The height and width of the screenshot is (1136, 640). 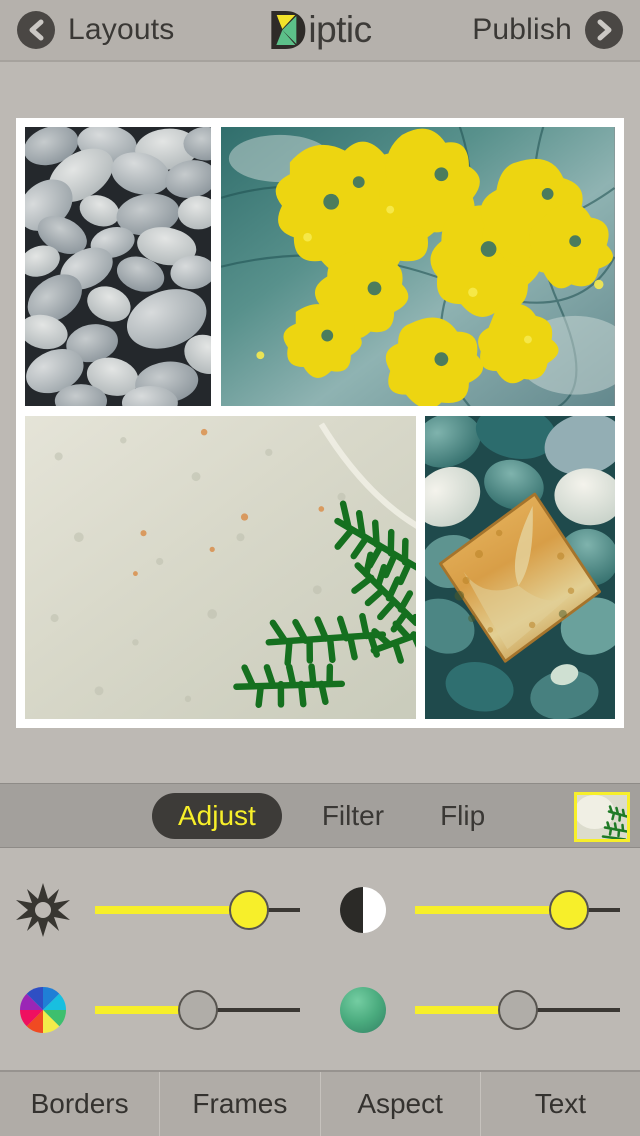 What do you see at coordinates (401, 1104) in the screenshot?
I see `bottom-item-aspect: Aspect` at bounding box center [401, 1104].